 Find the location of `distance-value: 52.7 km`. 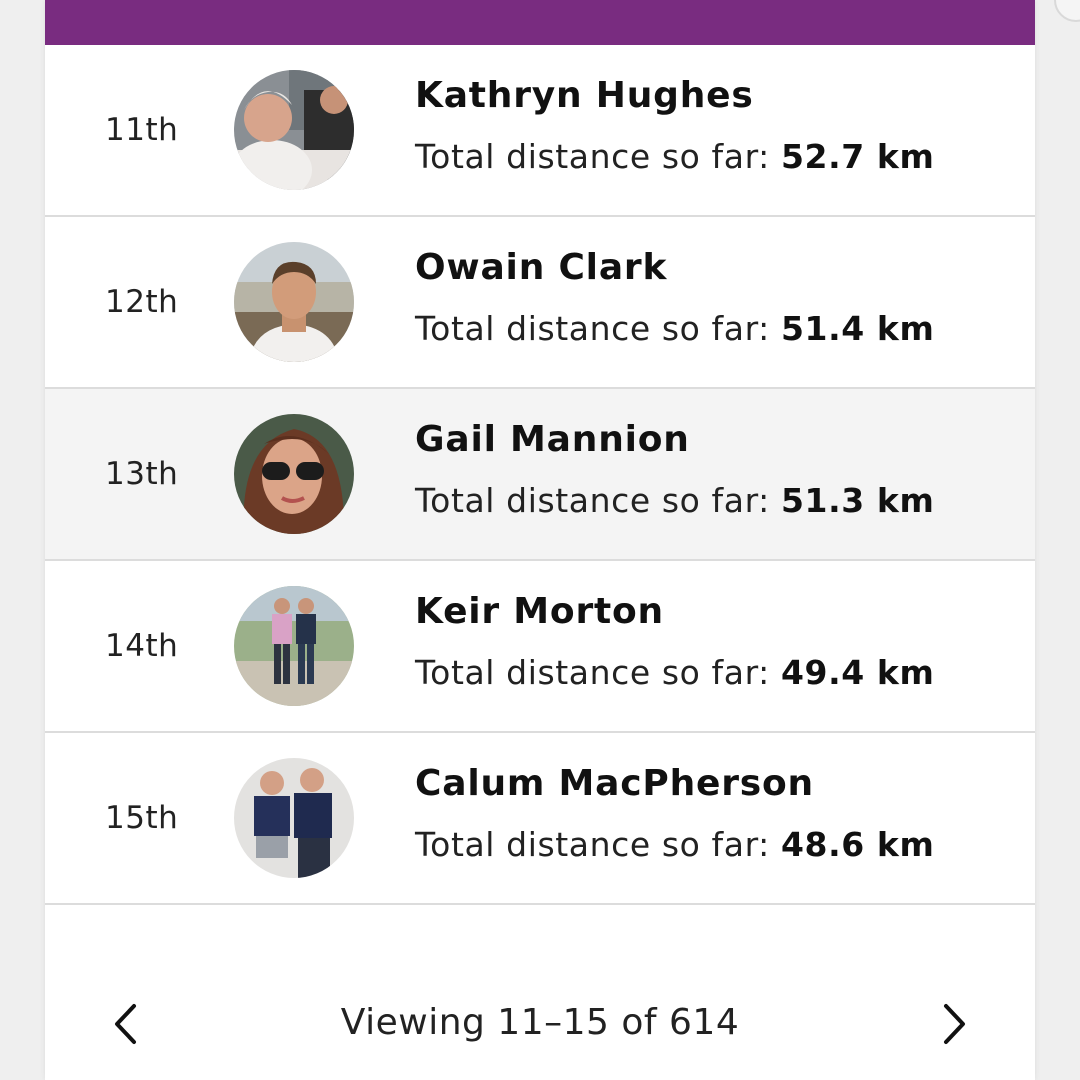

distance-value: 52.7 km is located at coordinates (858, 156).